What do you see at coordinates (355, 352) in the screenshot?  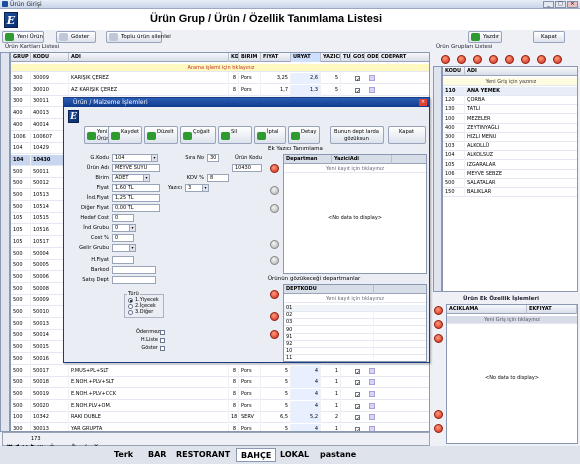 I see `dept-row: 10` at bounding box center [355, 352].